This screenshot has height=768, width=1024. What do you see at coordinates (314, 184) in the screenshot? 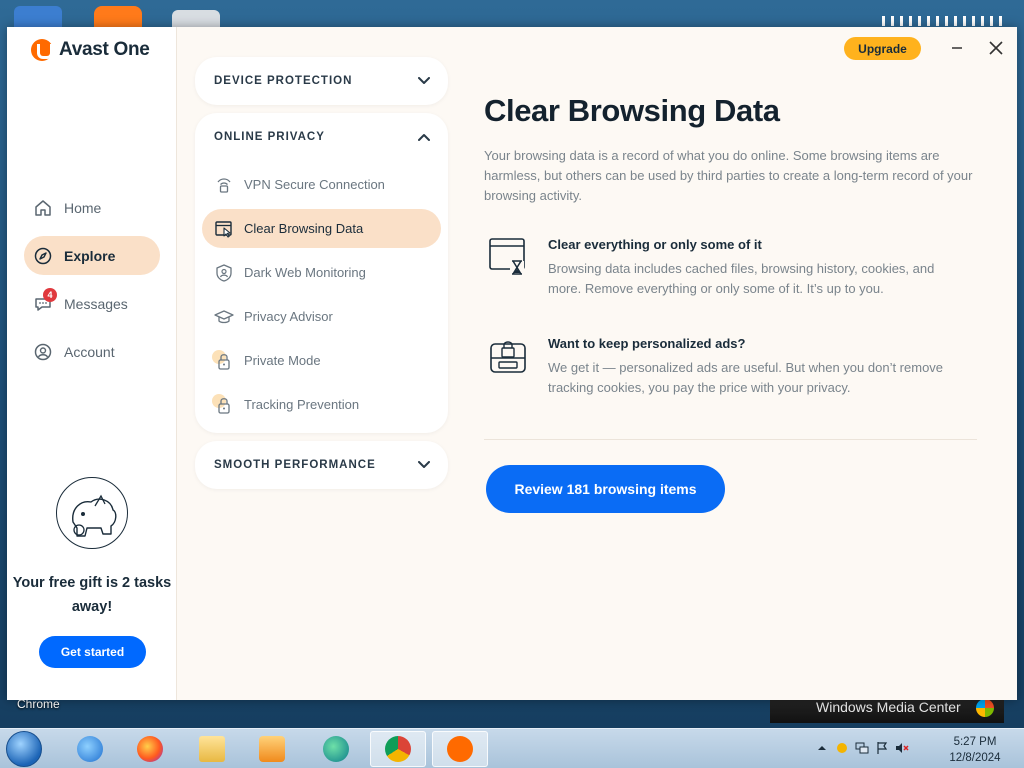
I see `privacy-item-label: VPN Secure Connection` at bounding box center [314, 184].